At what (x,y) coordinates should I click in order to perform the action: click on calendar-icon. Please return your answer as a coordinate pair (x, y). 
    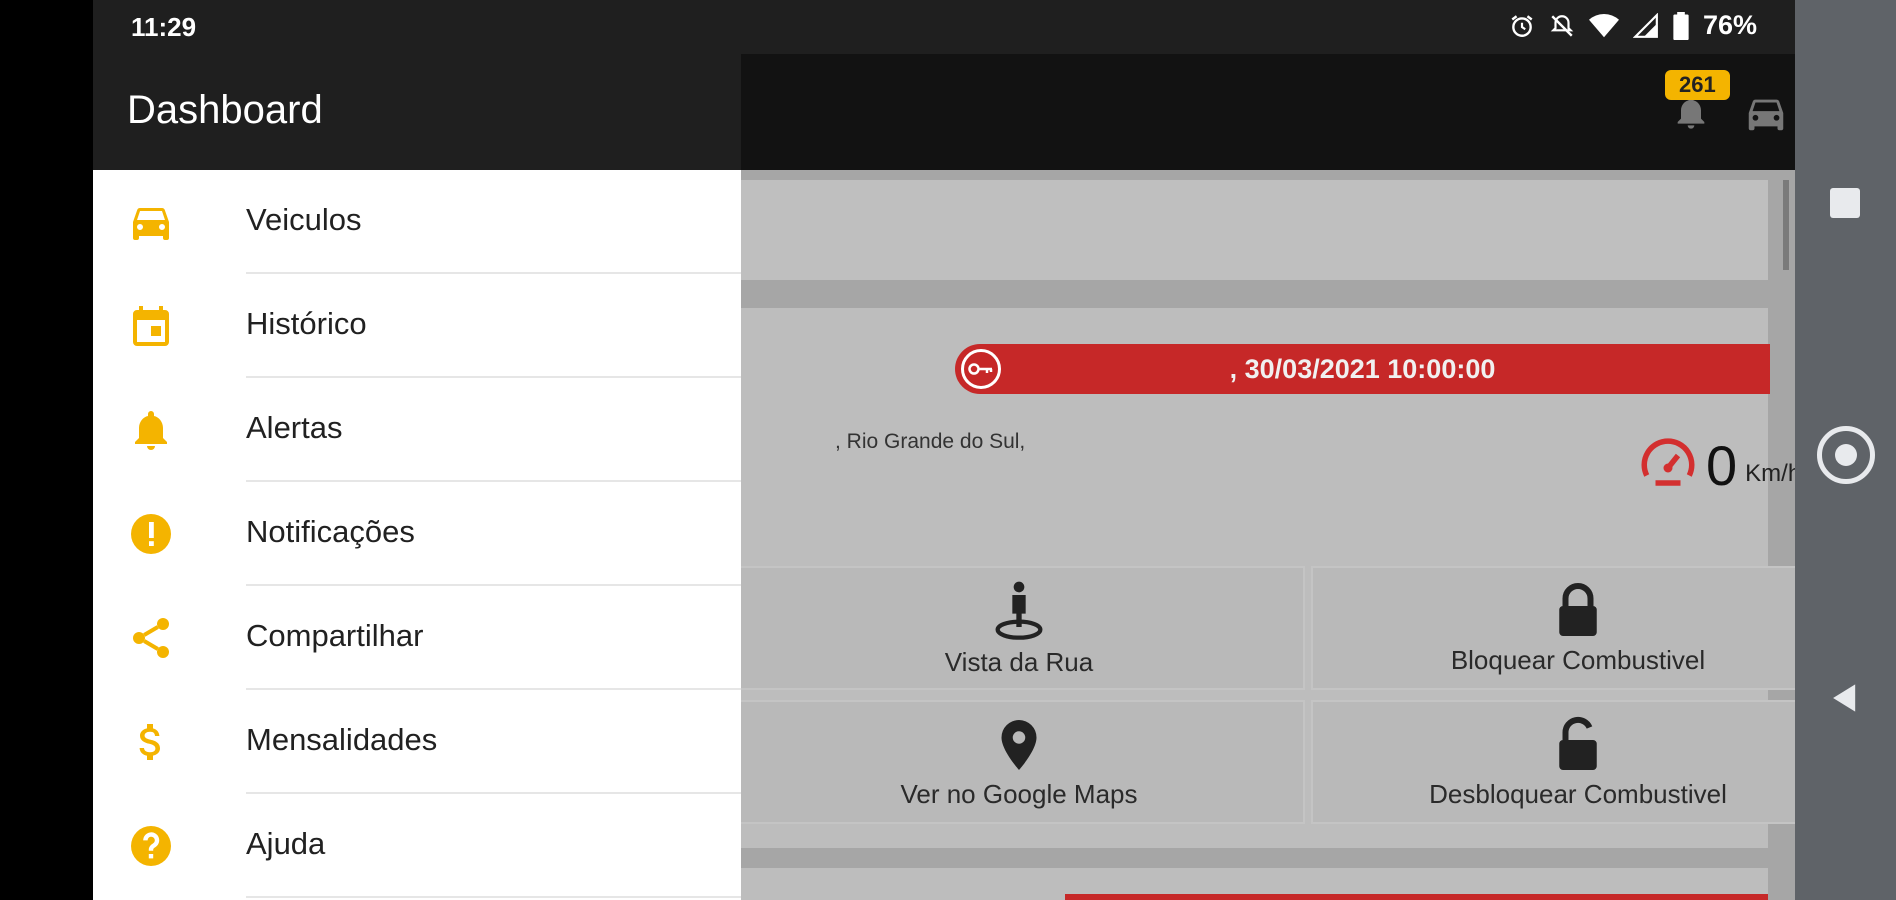
    Looking at the image, I should click on (151, 326).